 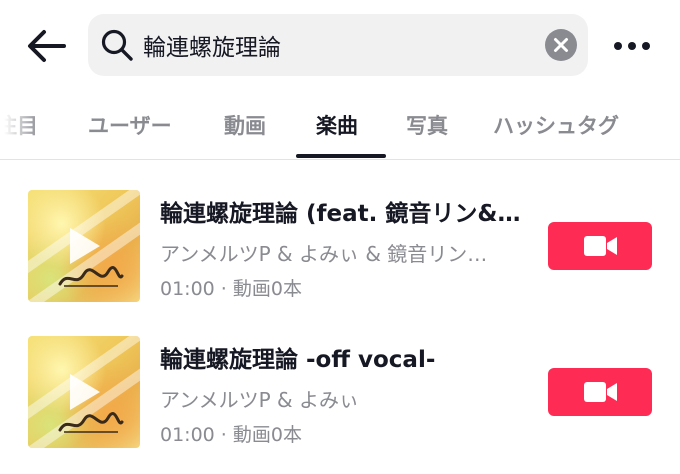 What do you see at coordinates (341, 156) in the screenshot?
I see `active-tab-indicator` at bounding box center [341, 156].